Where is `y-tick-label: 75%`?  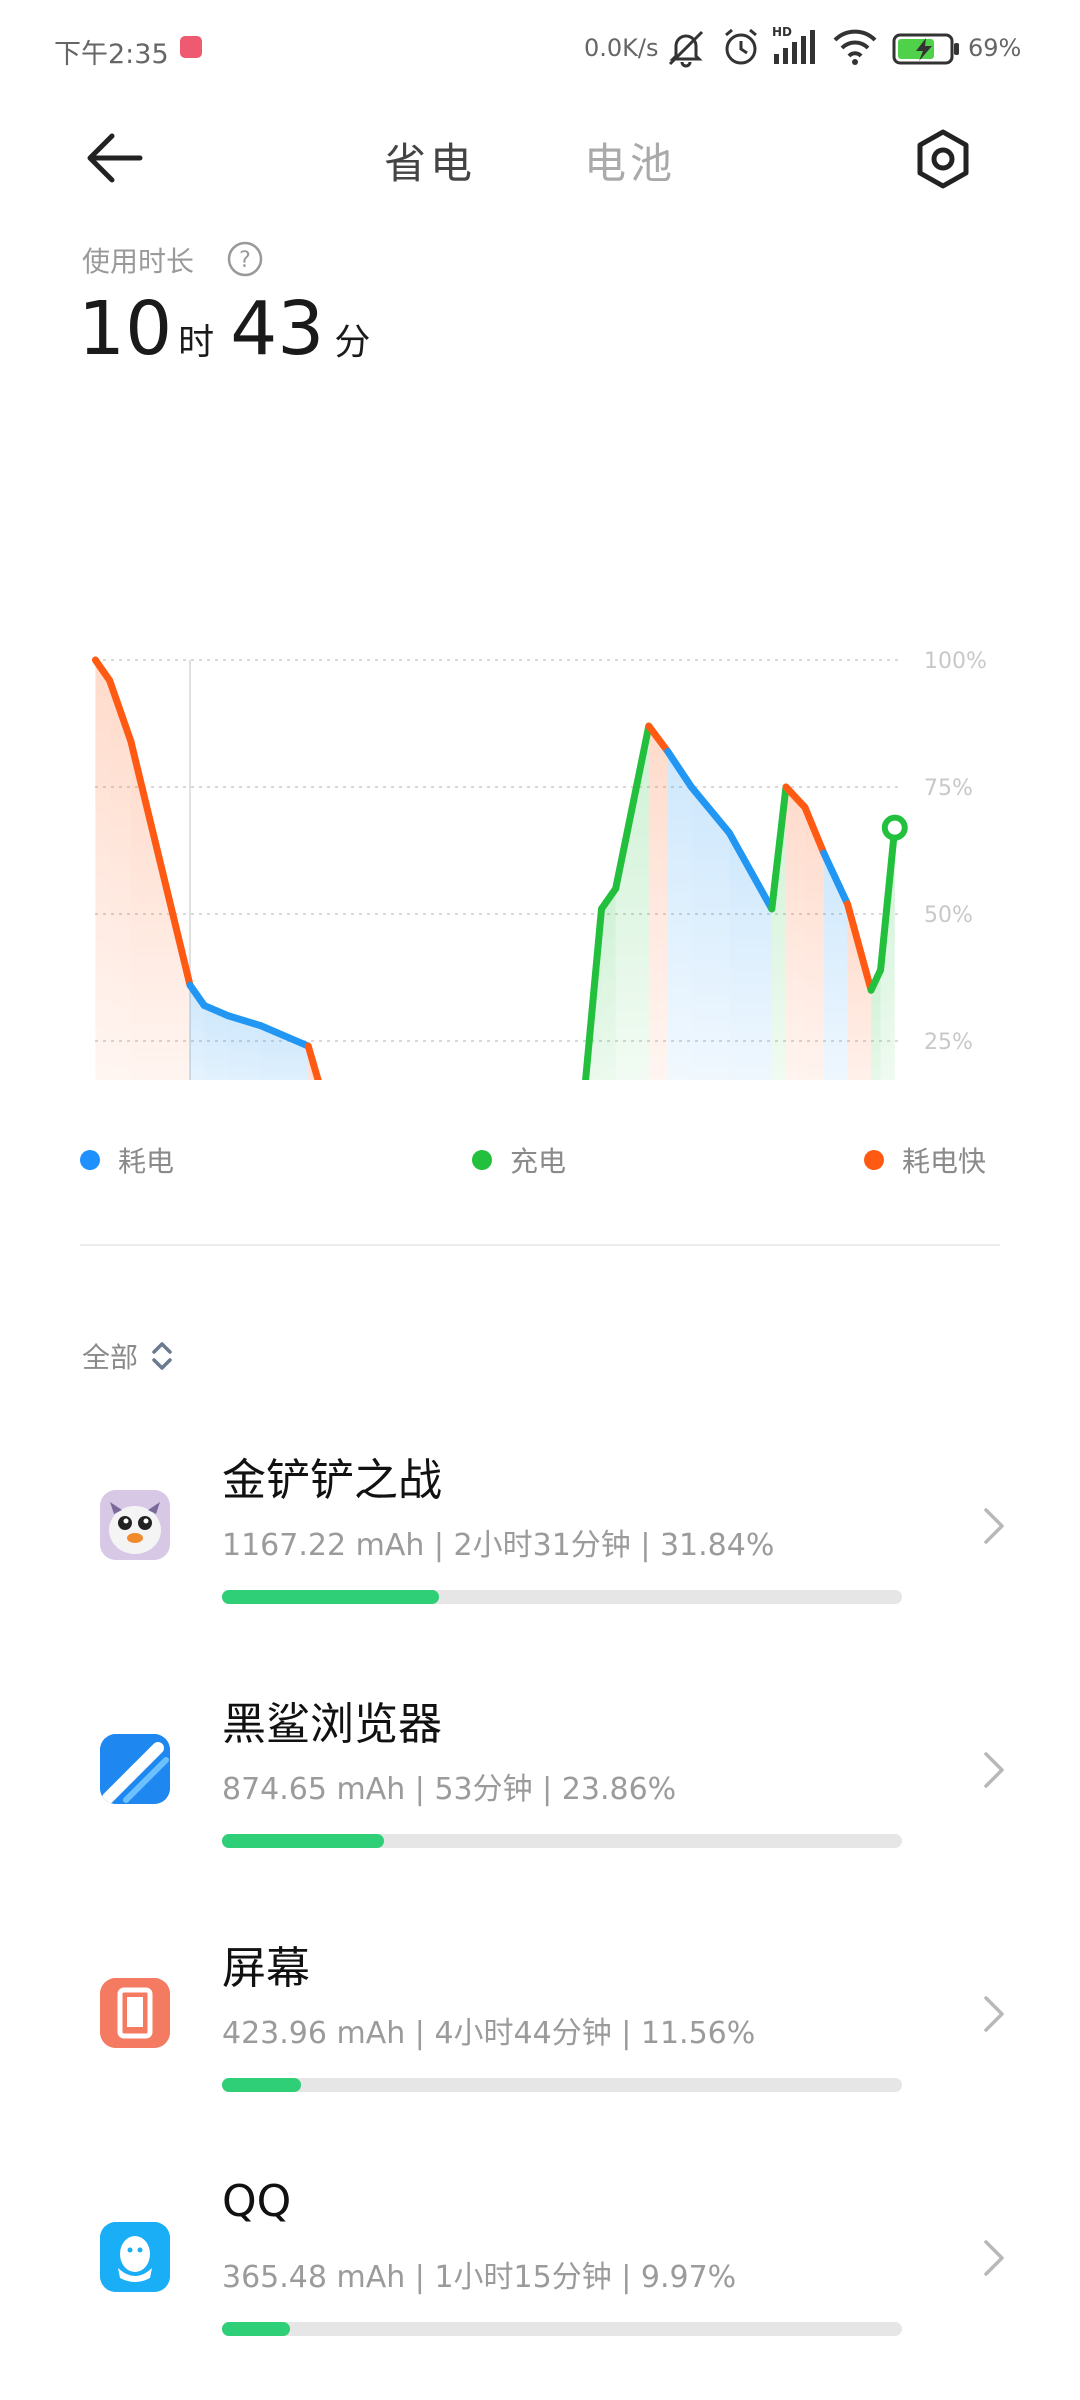 y-tick-label: 75% is located at coordinates (948, 788).